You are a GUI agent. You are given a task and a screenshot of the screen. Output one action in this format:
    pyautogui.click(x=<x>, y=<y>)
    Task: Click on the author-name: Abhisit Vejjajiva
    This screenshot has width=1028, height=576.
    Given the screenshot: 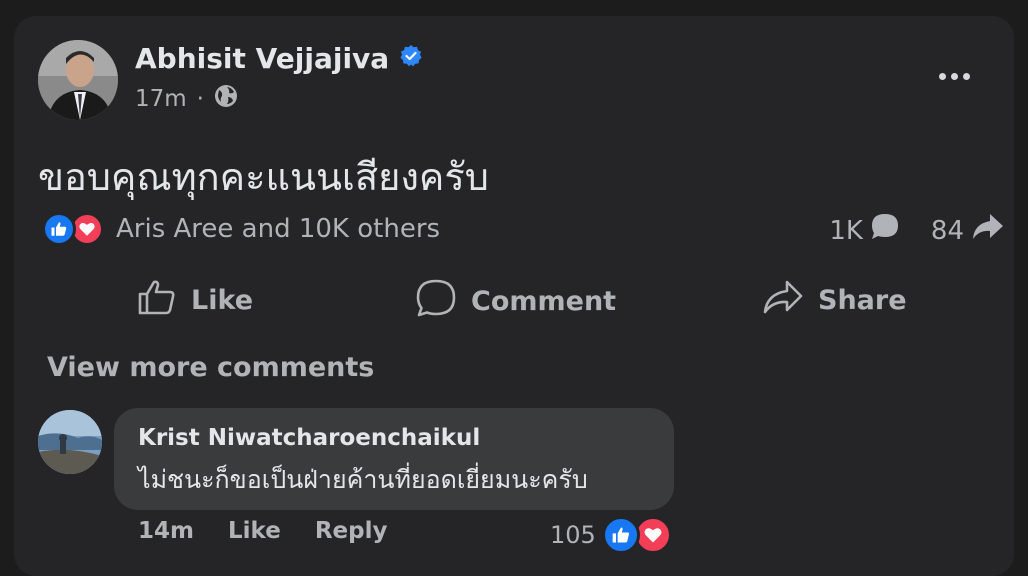 What is the action you would take?
    pyautogui.click(x=262, y=58)
    